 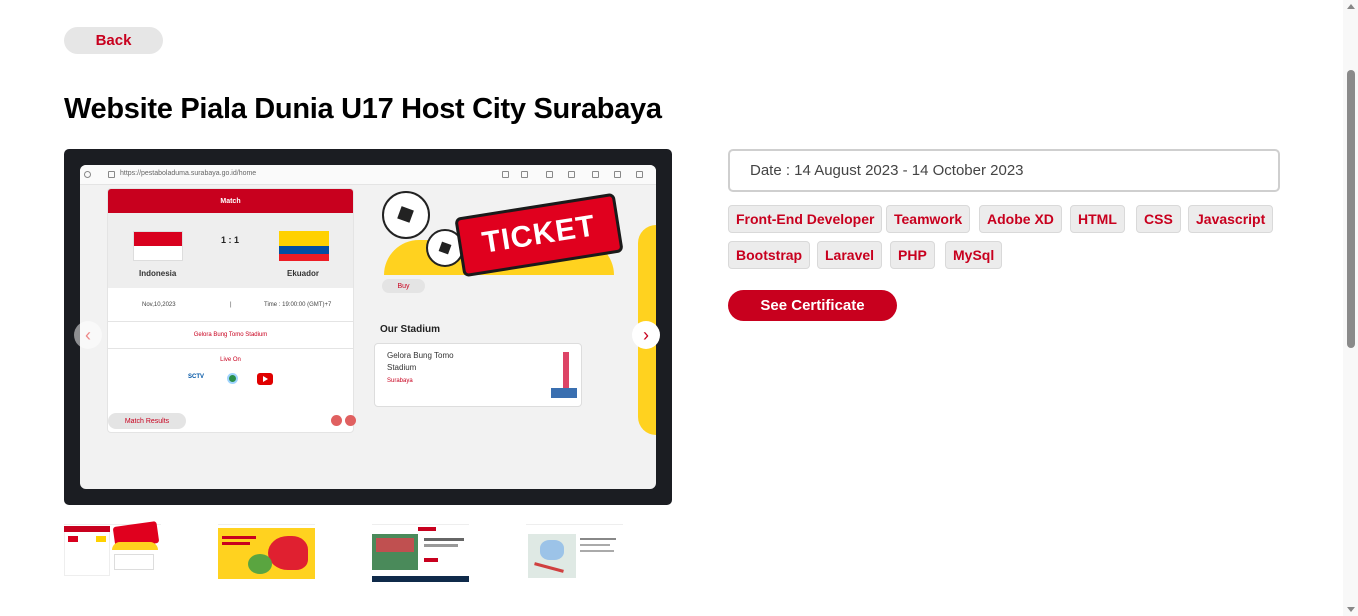 I want to click on soccer-ball-icon, so click(x=406, y=215).